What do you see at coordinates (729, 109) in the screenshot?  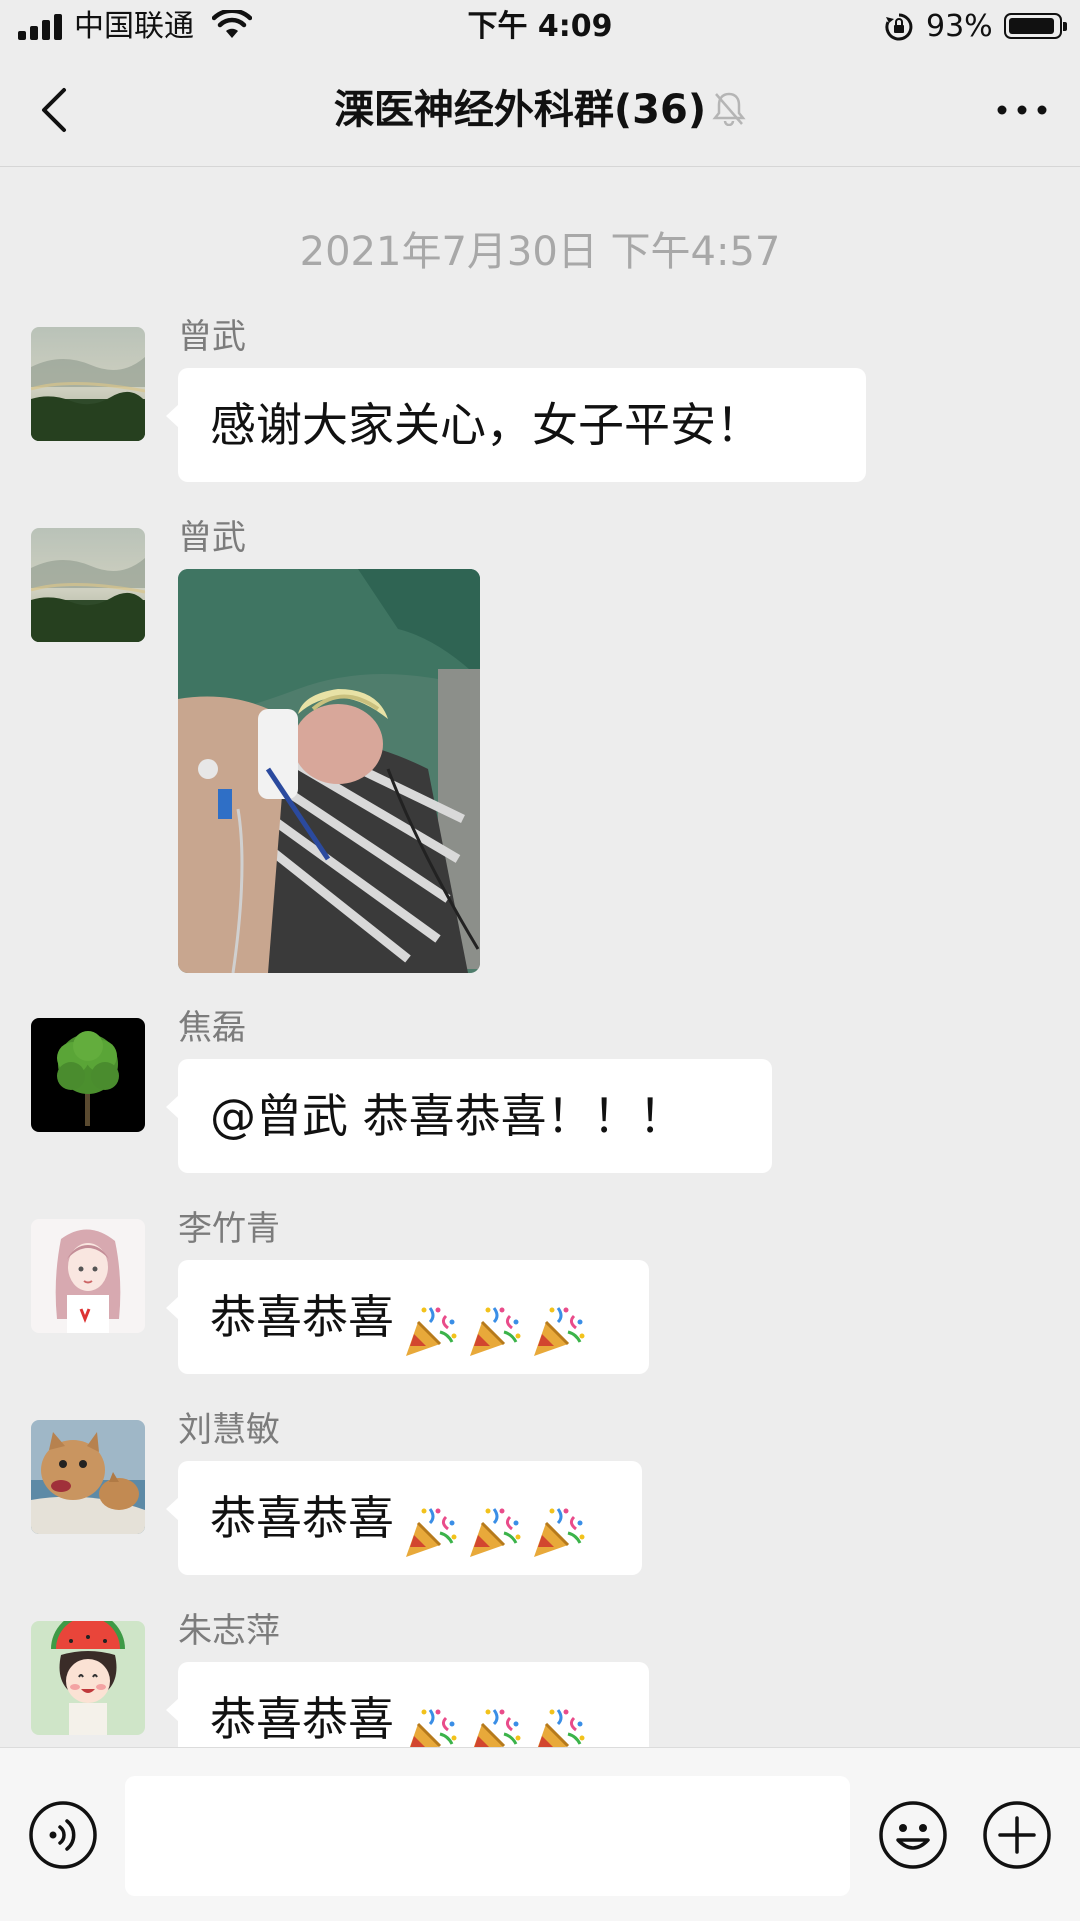 I see `bell-slash-icon` at bounding box center [729, 109].